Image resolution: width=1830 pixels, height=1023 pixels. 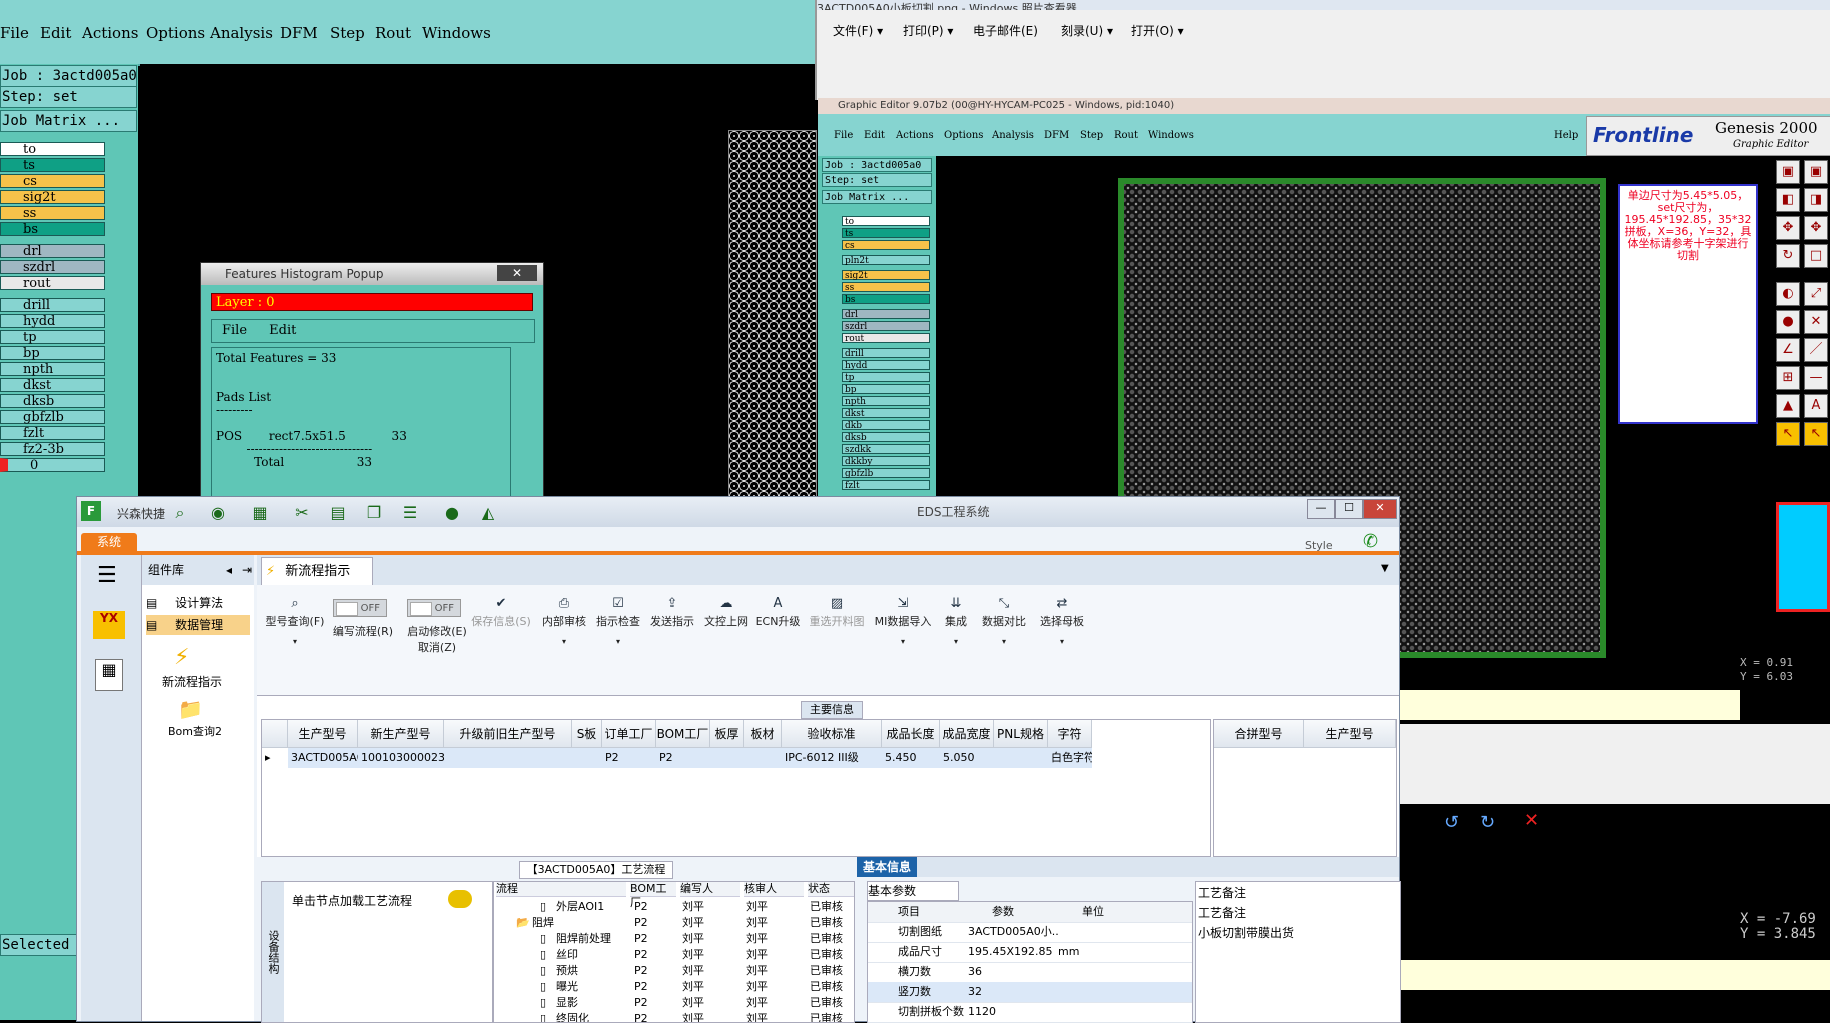 What do you see at coordinates (629, 734) in the screenshot?
I see `grid-header: 订单工厂` at bounding box center [629, 734].